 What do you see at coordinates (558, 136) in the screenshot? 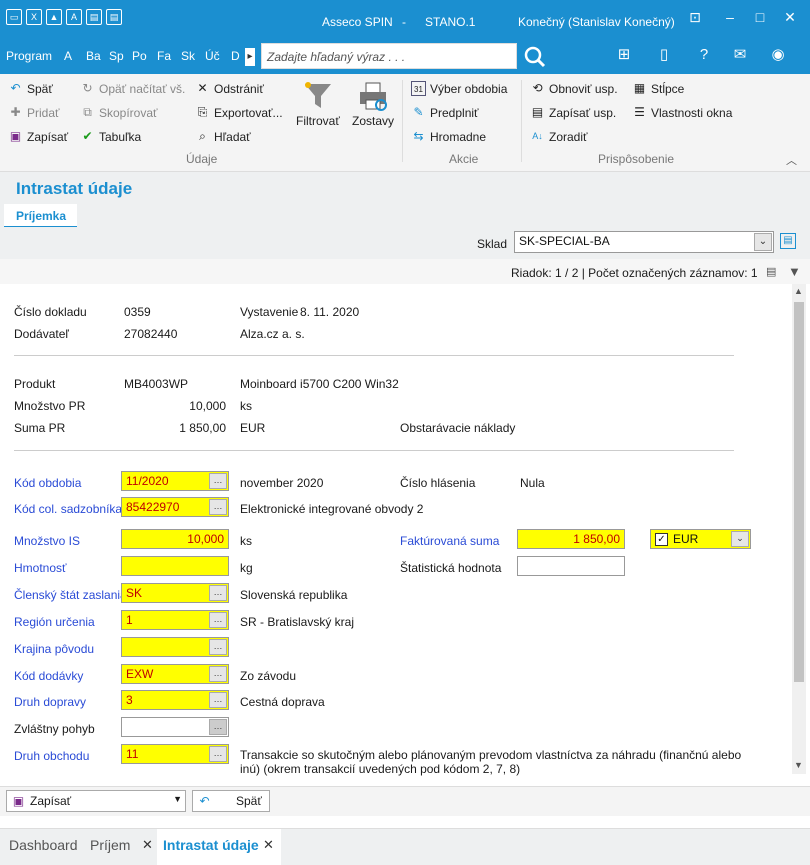
I see `sort-button: A↓ Zoradiť` at bounding box center [558, 136].